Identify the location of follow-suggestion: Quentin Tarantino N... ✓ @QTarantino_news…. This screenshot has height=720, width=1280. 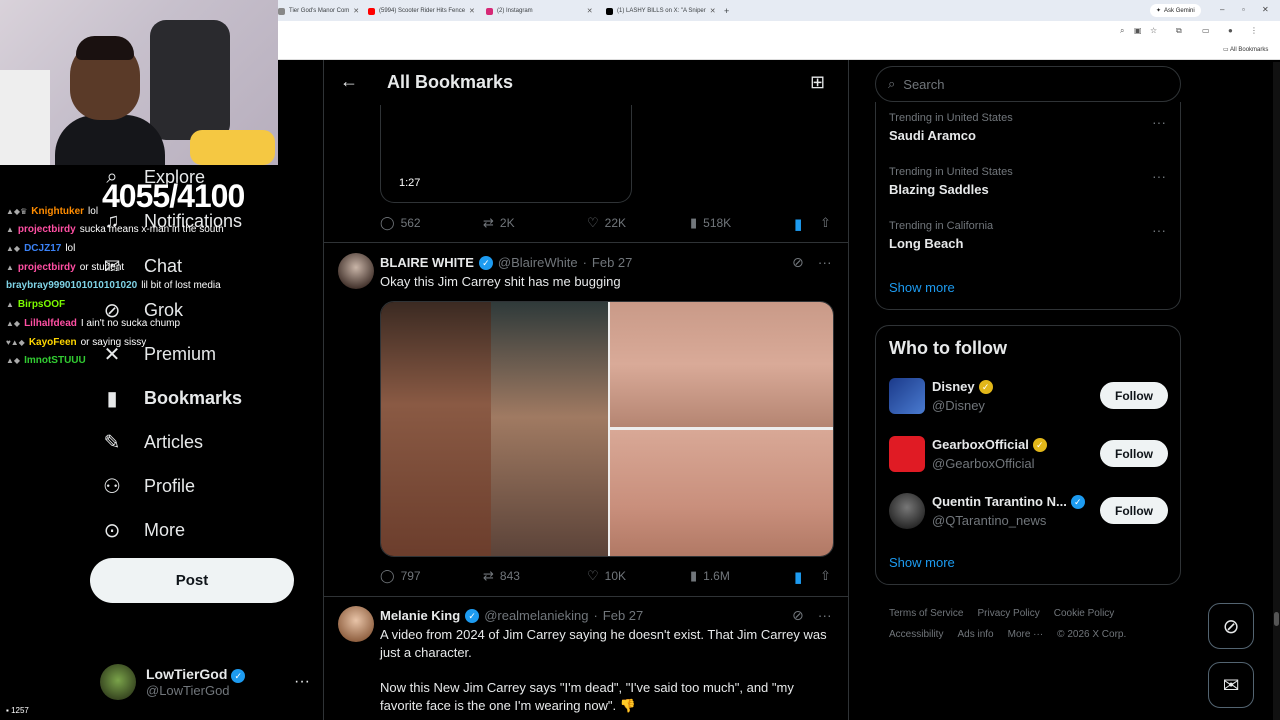
(1029, 511).